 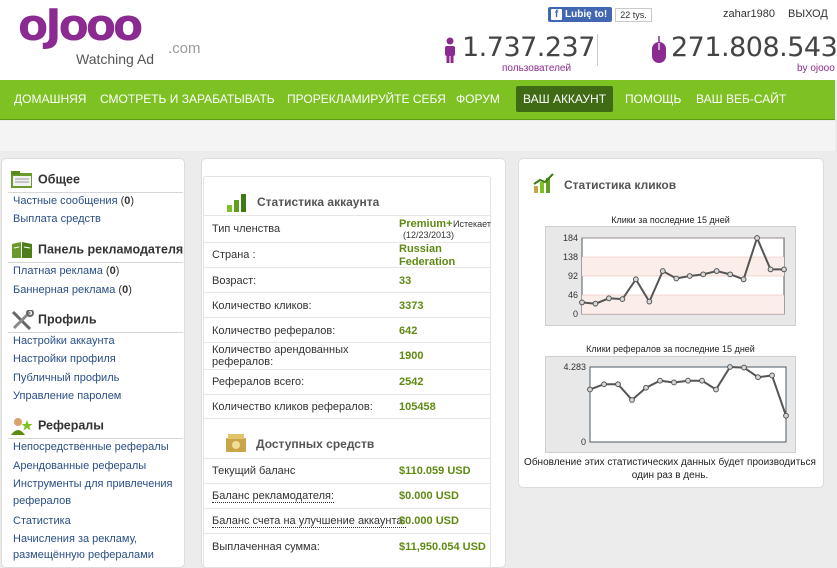 What do you see at coordinates (66, 378) in the screenshot?
I see `sidebar-item-public-profile: Публичный профиль` at bounding box center [66, 378].